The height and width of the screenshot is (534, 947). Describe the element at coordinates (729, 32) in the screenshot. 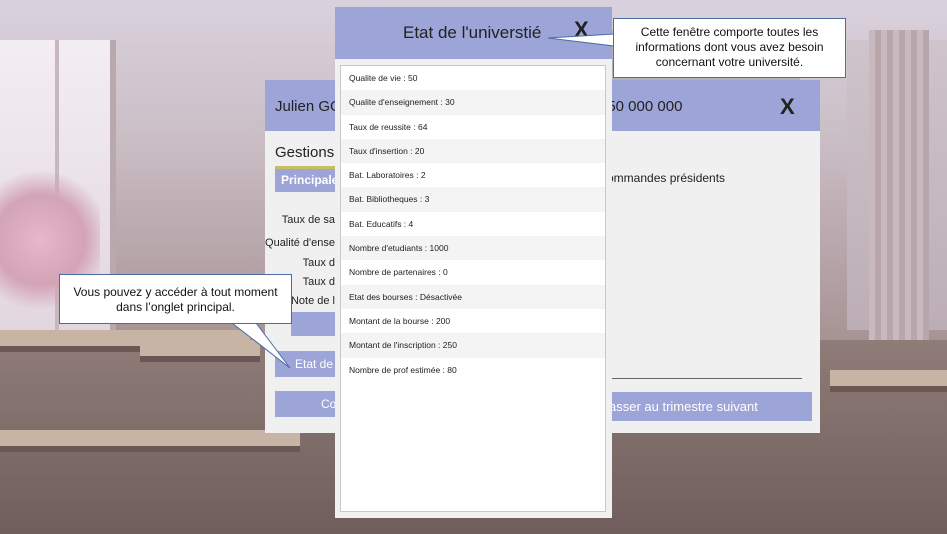

I see `callout-line: Cette fenêtre comporte toutes les` at that location.